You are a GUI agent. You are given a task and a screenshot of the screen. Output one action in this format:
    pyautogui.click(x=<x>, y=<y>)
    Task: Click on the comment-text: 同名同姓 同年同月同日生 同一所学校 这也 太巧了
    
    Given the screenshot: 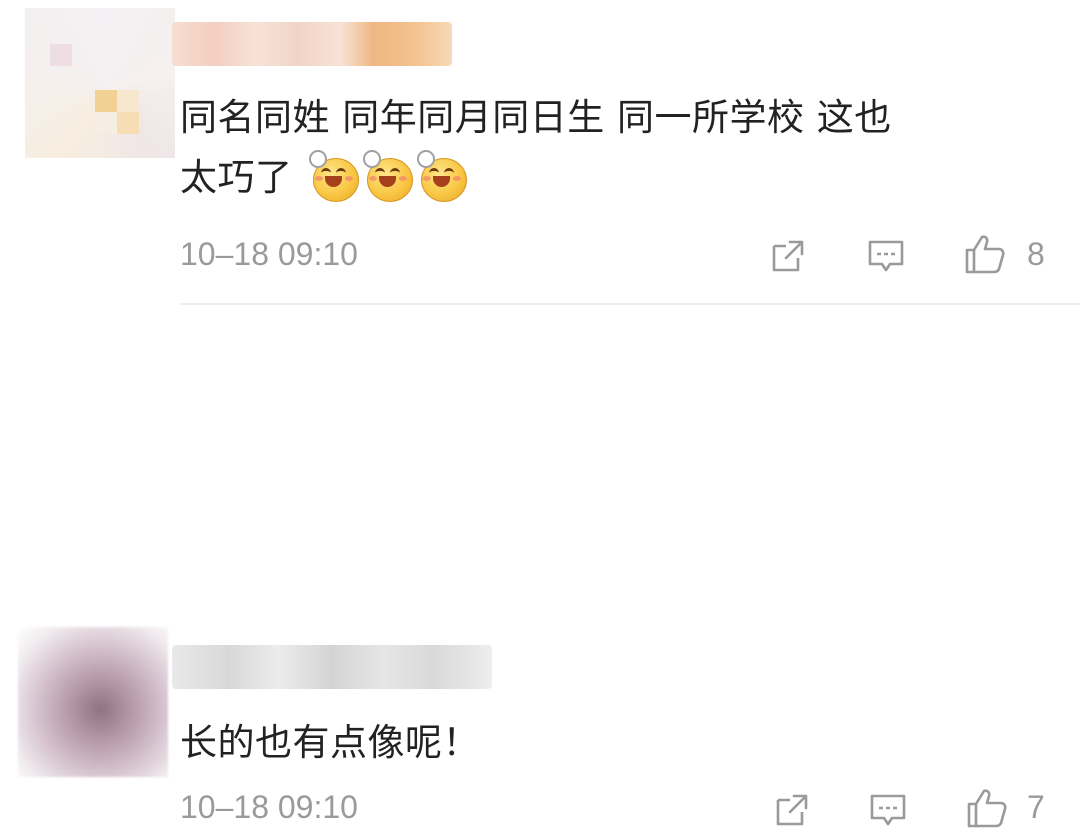 What is the action you would take?
    pyautogui.click(x=610, y=148)
    